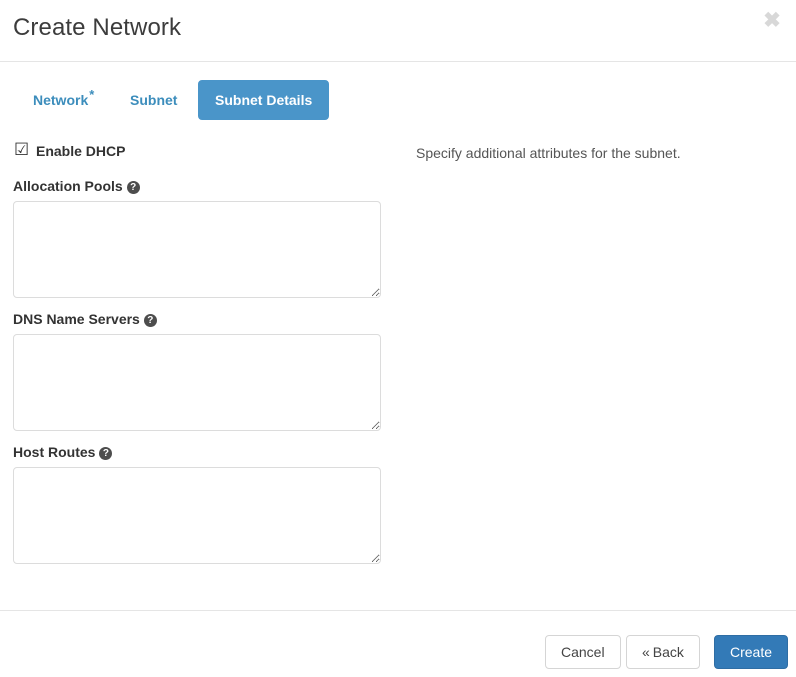  What do you see at coordinates (92, 95) in the screenshot?
I see `required-asterisk: *` at bounding box center [92, 95].